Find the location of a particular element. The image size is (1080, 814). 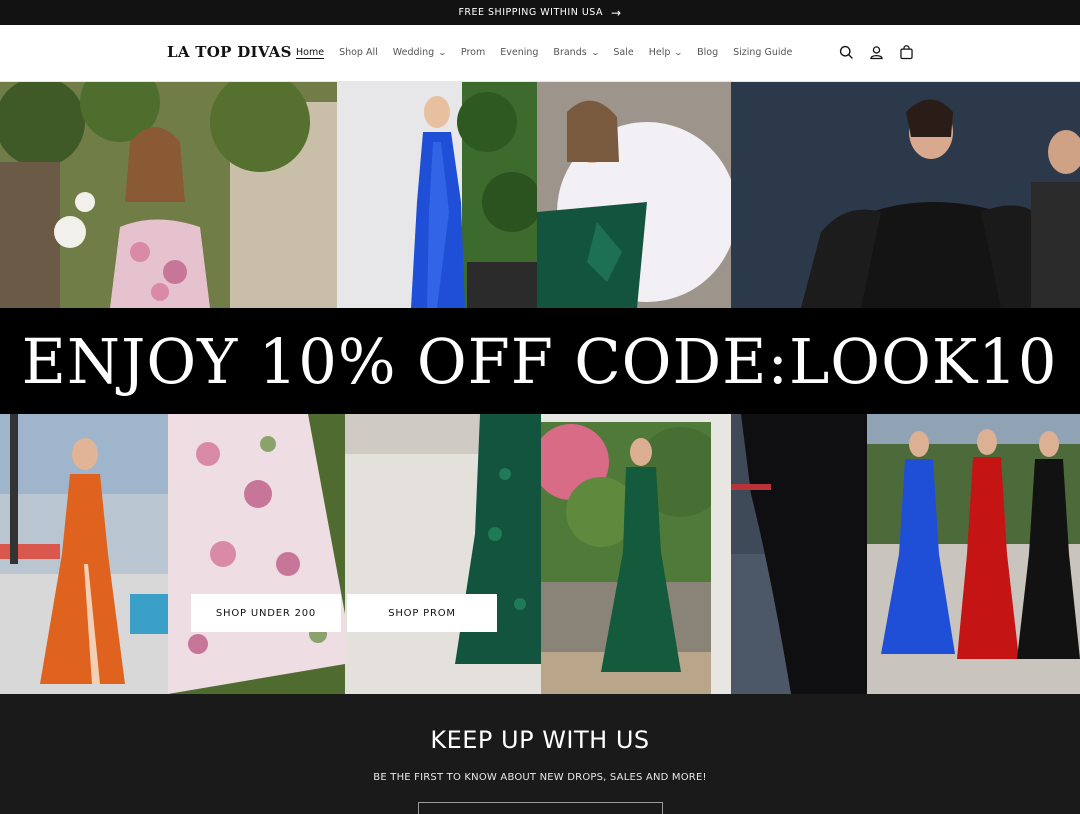

nav-item-label: Brands is located at coordinates (570, 52).